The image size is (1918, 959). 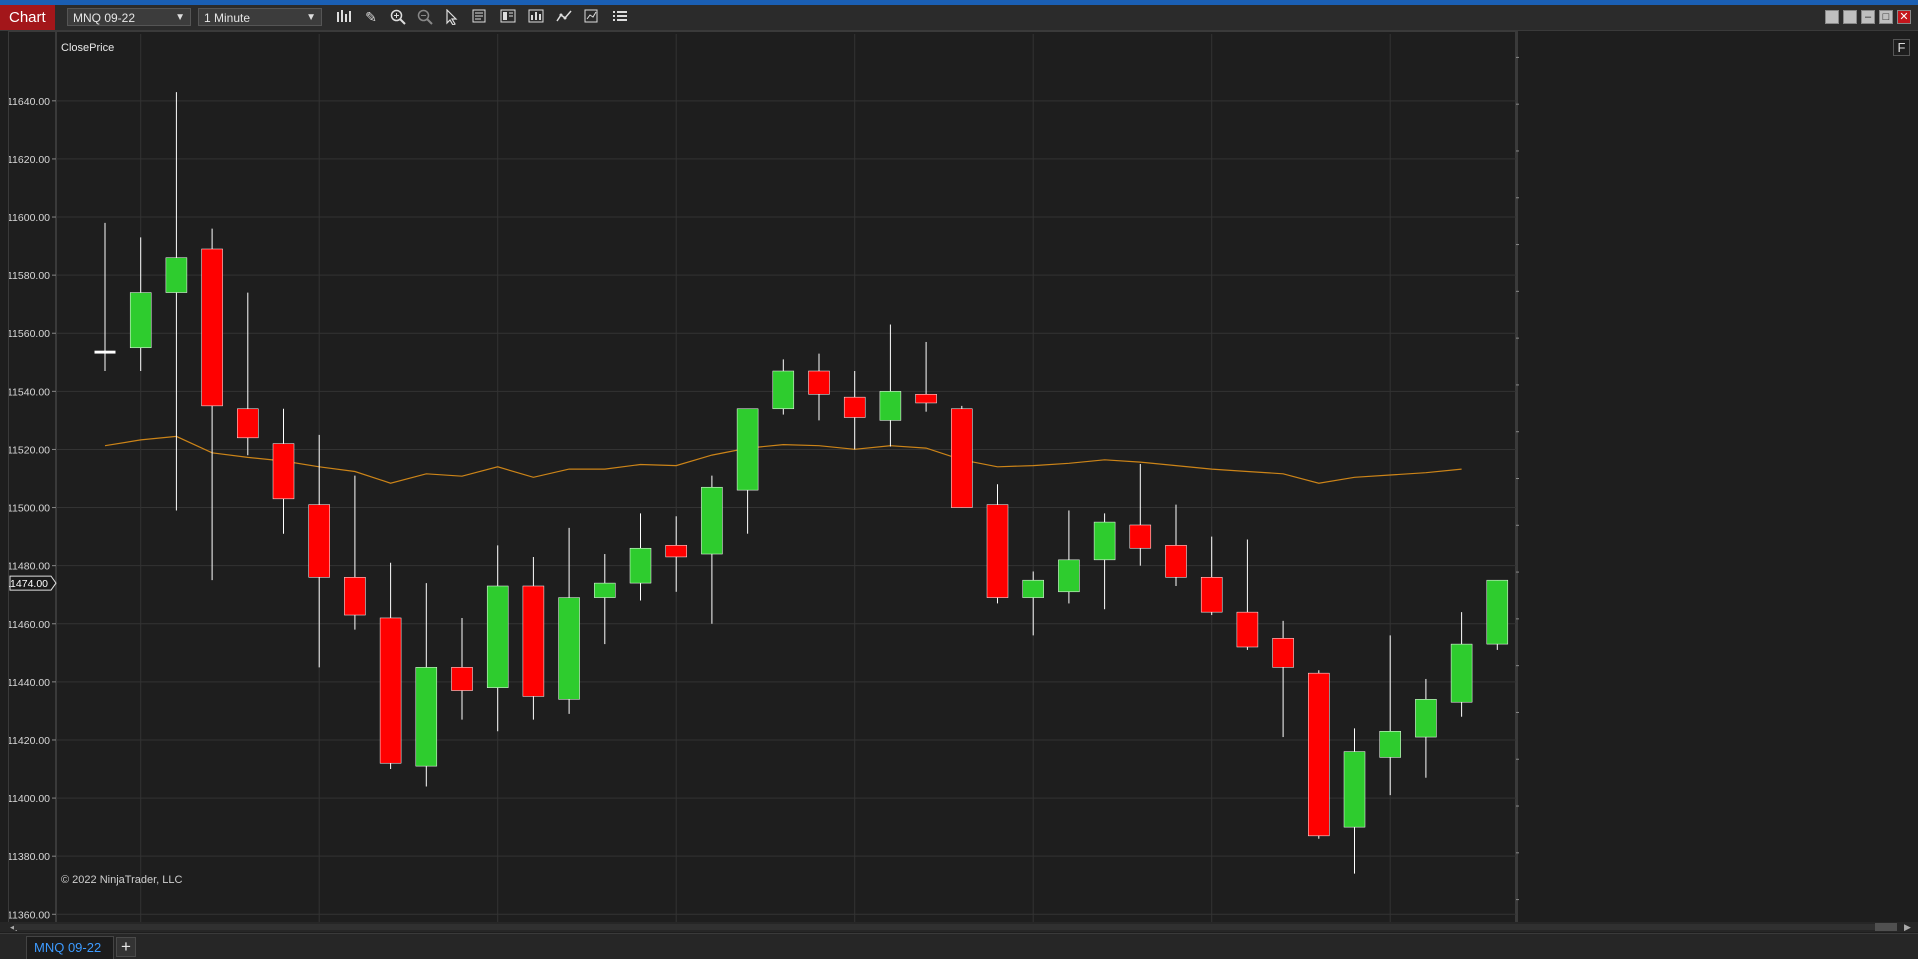 What do you see at coordinates (29, 625) in the screenshot?
I see `left-tick-label: 11460.00` at bounding box center [29, 625].